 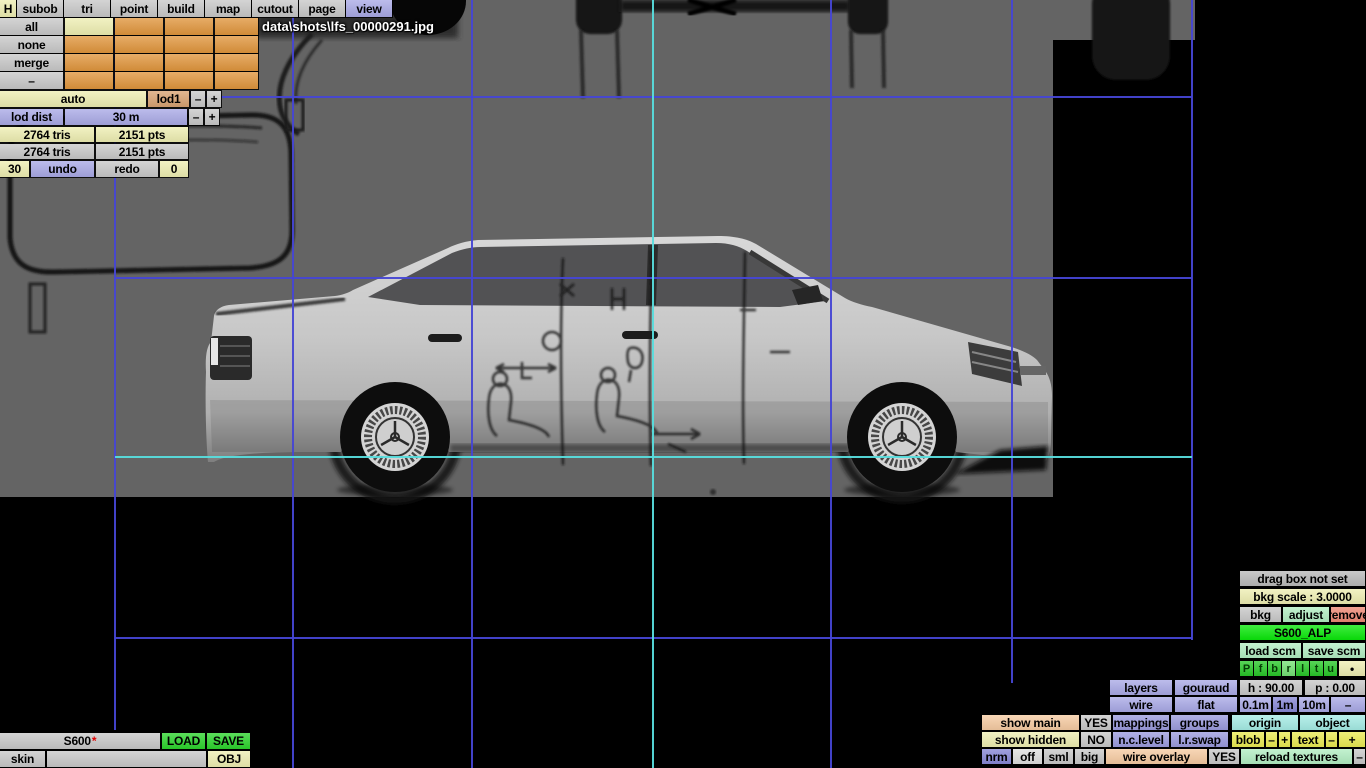 What do you see at coordinates (31, 44) in the screenshot?
I see `subobj-none-button: none` at bounding box center [31, 44].